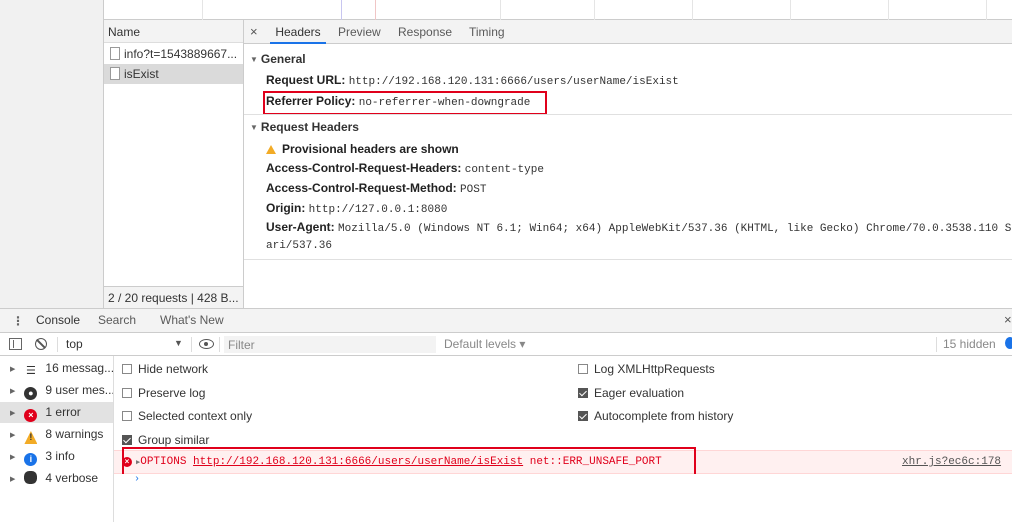  Describe the element at coordinates (206, 344) in the screenshot. I see `eye-icon` at that location.